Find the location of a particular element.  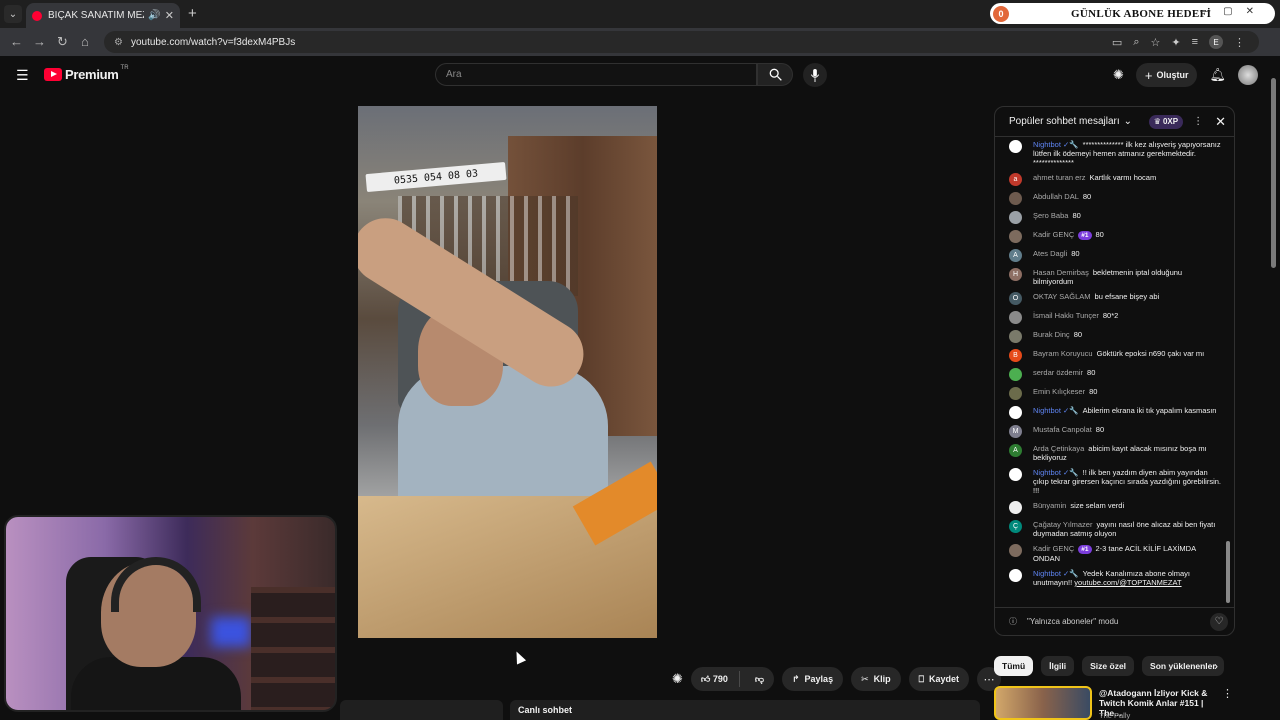

notifications-bell-icon: 🔔︎ is located at coordinates (1217, 75).